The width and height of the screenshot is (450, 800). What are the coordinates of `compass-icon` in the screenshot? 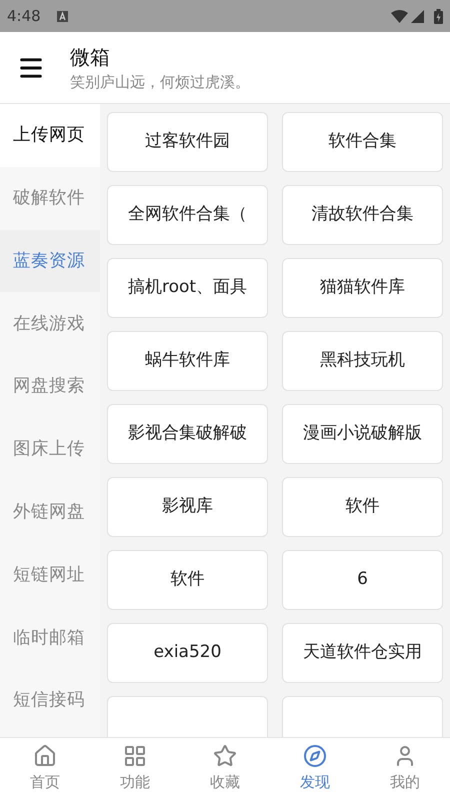 It's located at (315, 756).